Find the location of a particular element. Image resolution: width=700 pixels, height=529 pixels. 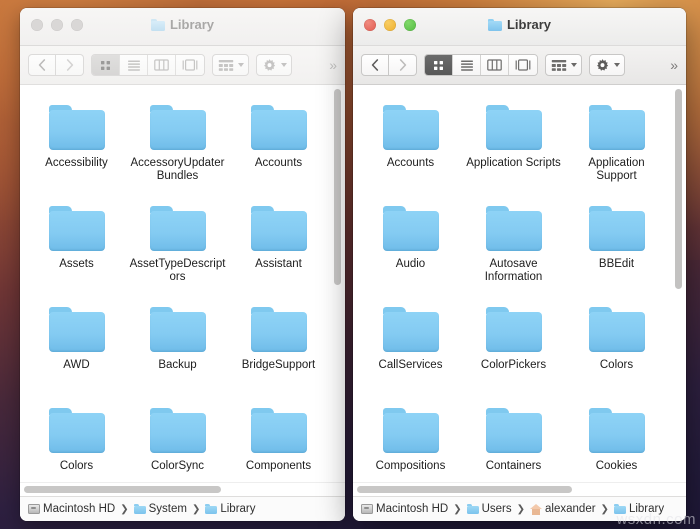

file-label: Application Support is located at coordinates (616, 169).